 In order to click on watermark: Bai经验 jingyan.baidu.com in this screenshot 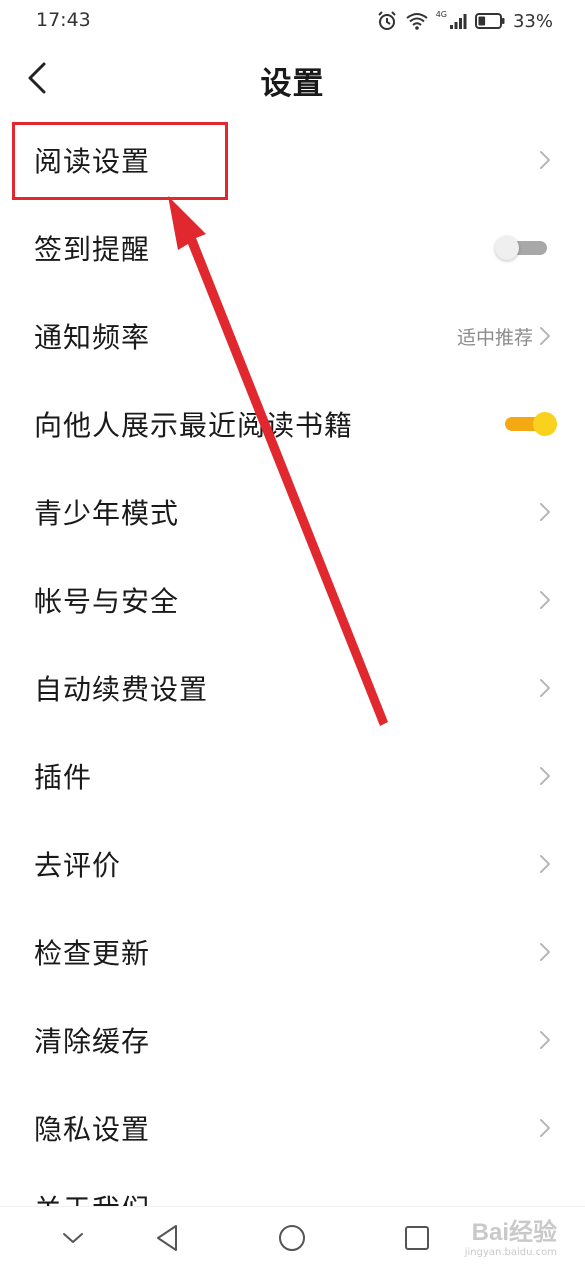, I will do `click(511, 1235)`.